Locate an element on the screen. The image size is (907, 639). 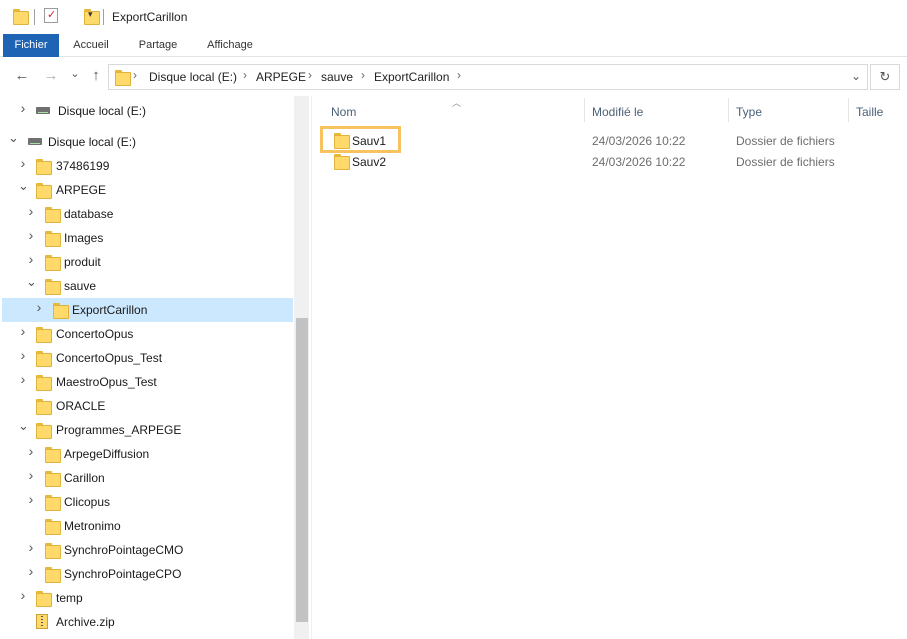
breadcrumb-exportcarillon: ExportCarillon is located at coordinates (411, 77).